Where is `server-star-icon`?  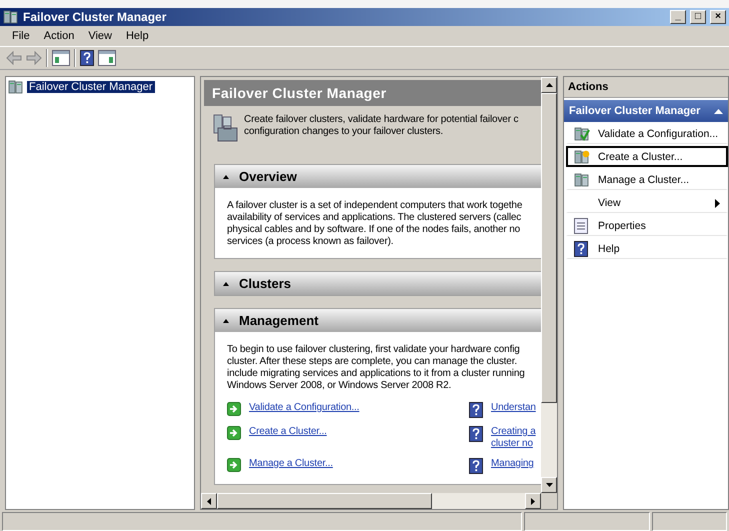 server-star-icon is located at coordinates (582, 156).